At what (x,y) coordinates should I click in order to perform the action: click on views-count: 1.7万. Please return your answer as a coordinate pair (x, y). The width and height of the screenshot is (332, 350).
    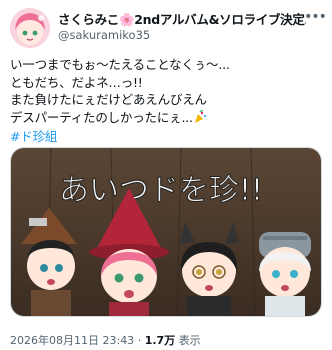
    Looking at the image, I should click on (160, 340).